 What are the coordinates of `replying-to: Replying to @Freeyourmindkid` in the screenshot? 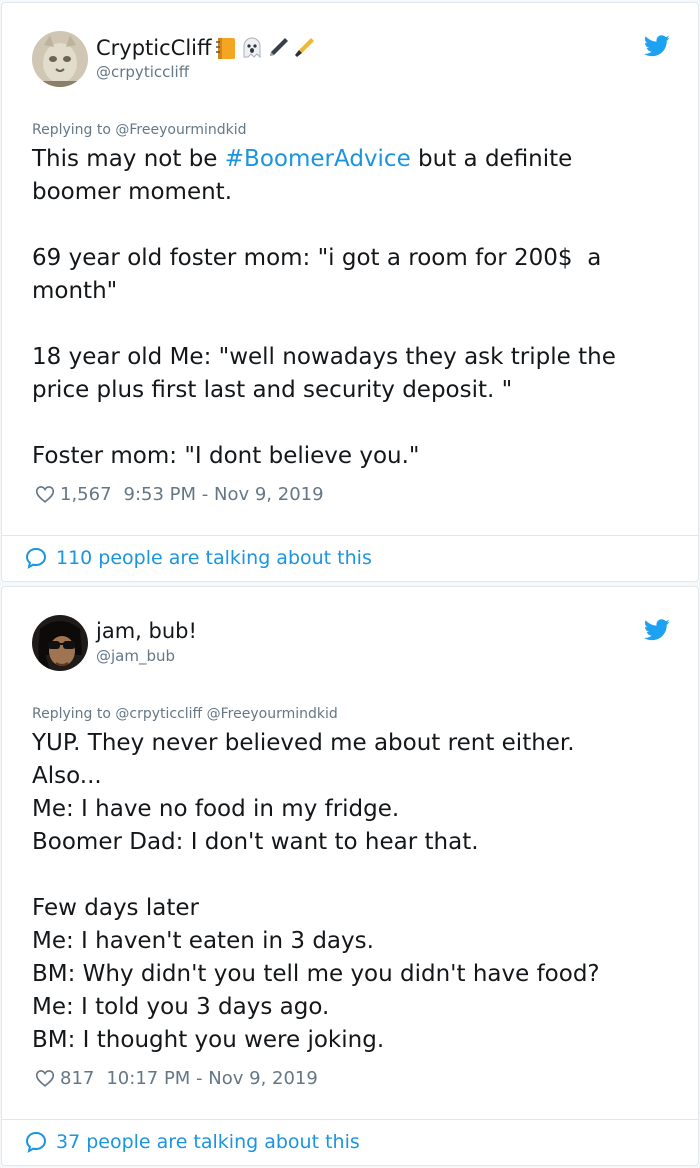 It's located at (350, 130).